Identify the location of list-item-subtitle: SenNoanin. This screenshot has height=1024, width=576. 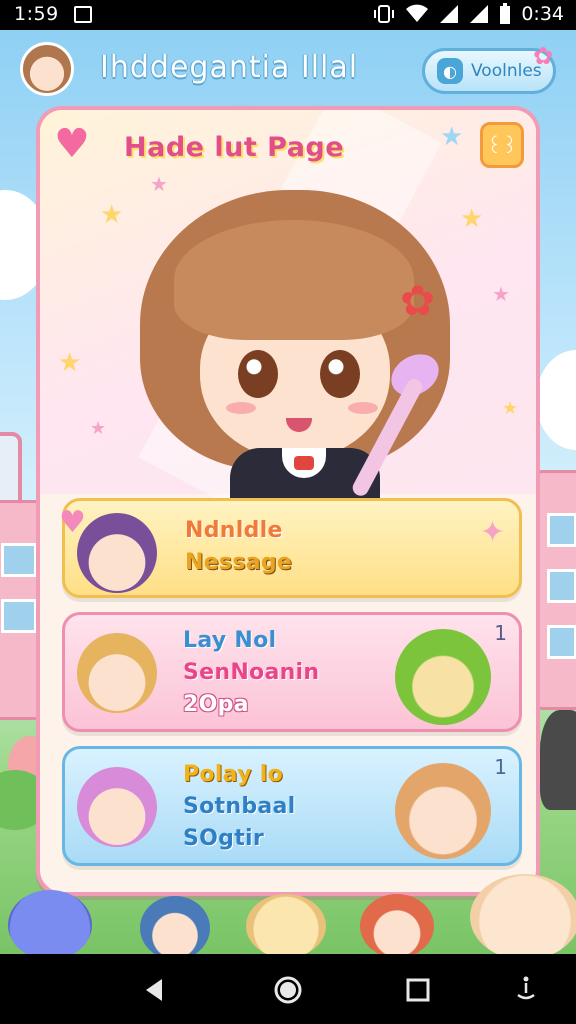
(251, 672).